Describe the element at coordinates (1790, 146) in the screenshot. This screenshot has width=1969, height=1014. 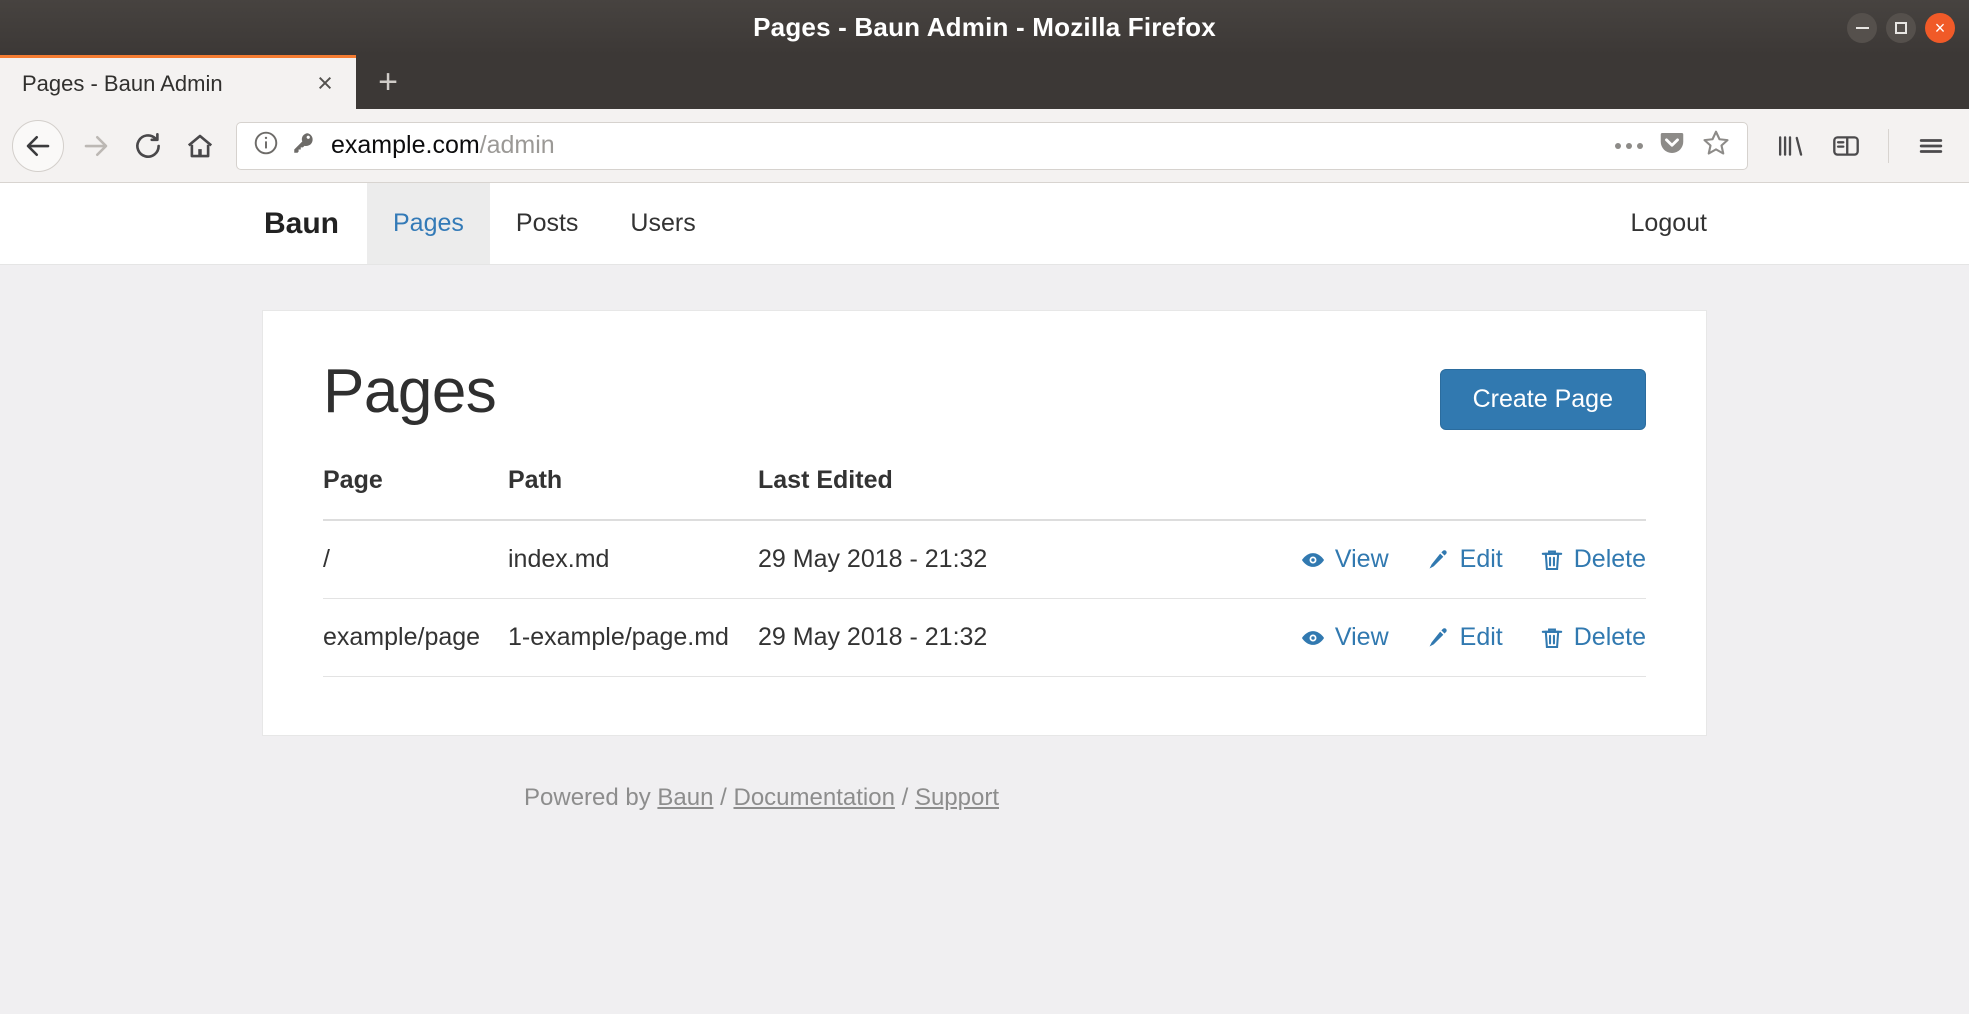
I see `library-icon` at that location.